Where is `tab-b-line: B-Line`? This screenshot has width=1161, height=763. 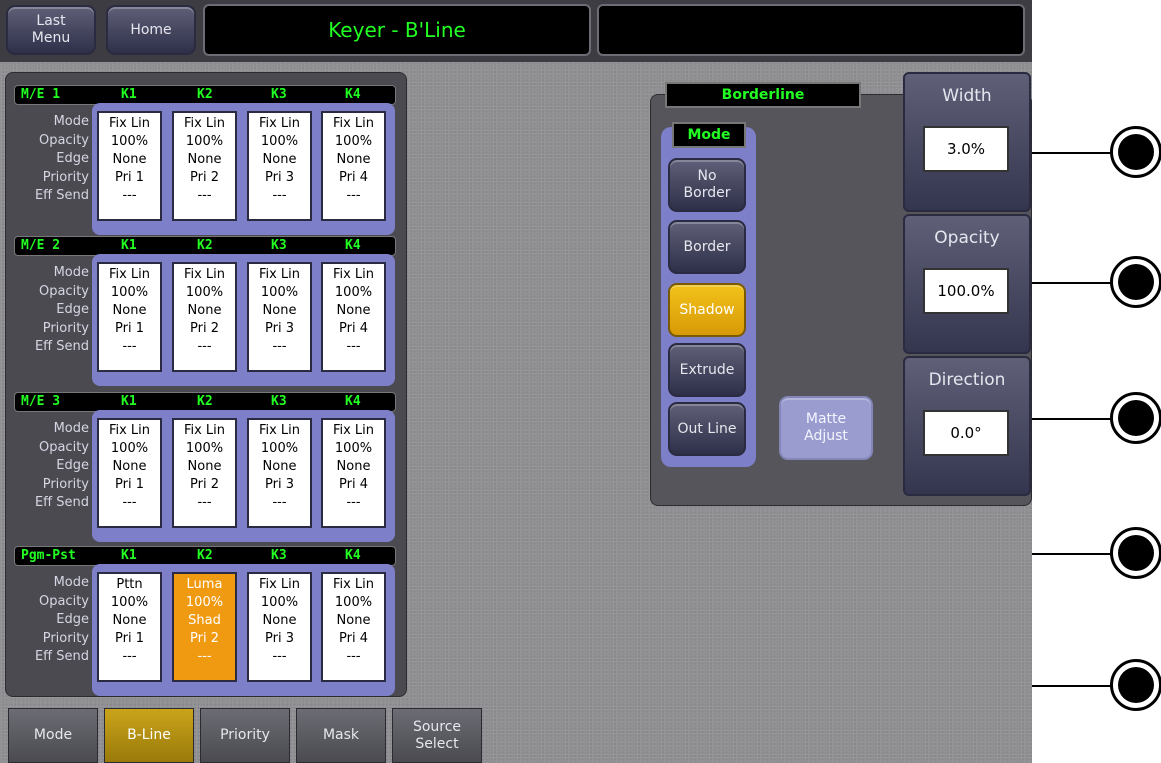 tab-b-line: B-Line is located at coordinates (149, 735).